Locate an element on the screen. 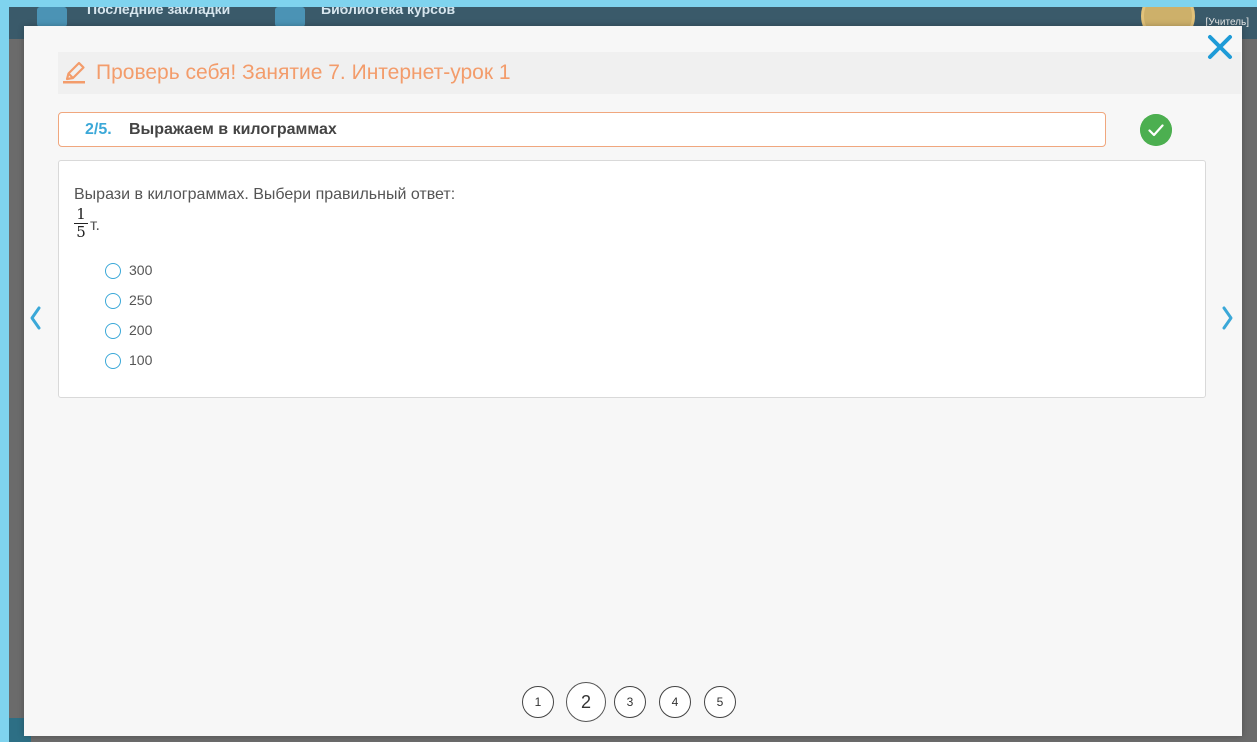 This screenshot has width=1257, height=742. unit-label: т. is located at coordinates (95, 225).